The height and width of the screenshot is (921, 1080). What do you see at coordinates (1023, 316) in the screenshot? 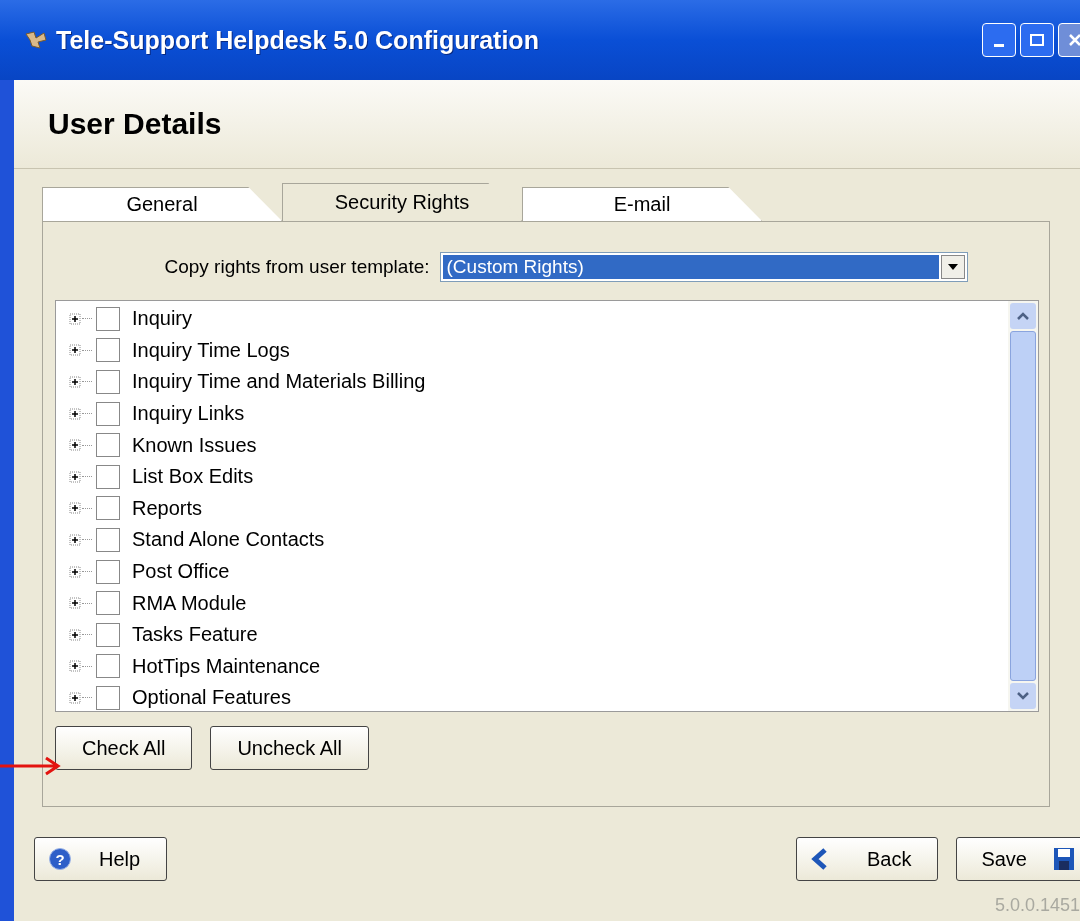
I see `scroll-up-icon` at bounding box center [1023, 316].